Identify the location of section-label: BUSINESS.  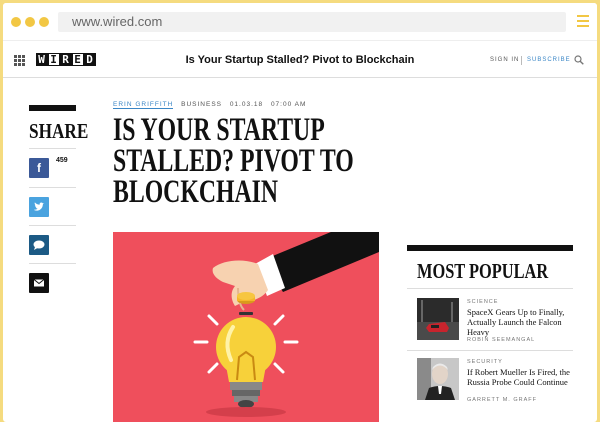
(201, 104).